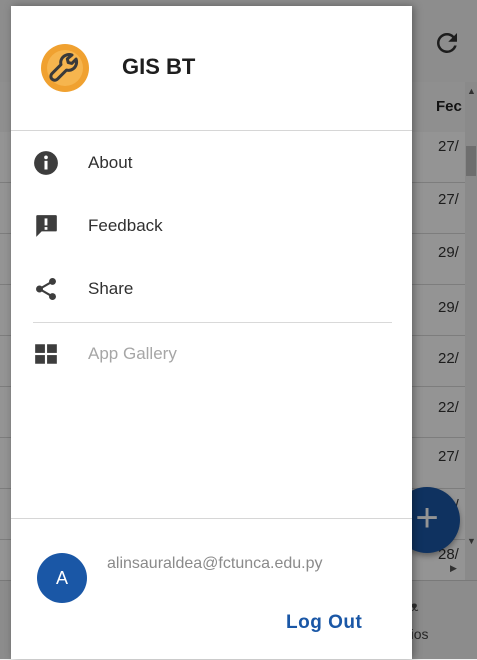 This screenshot has width=477, height=660. Describe the element at coordinates (46, 226) in the screenshot. I see `feedback-icon` at that location.